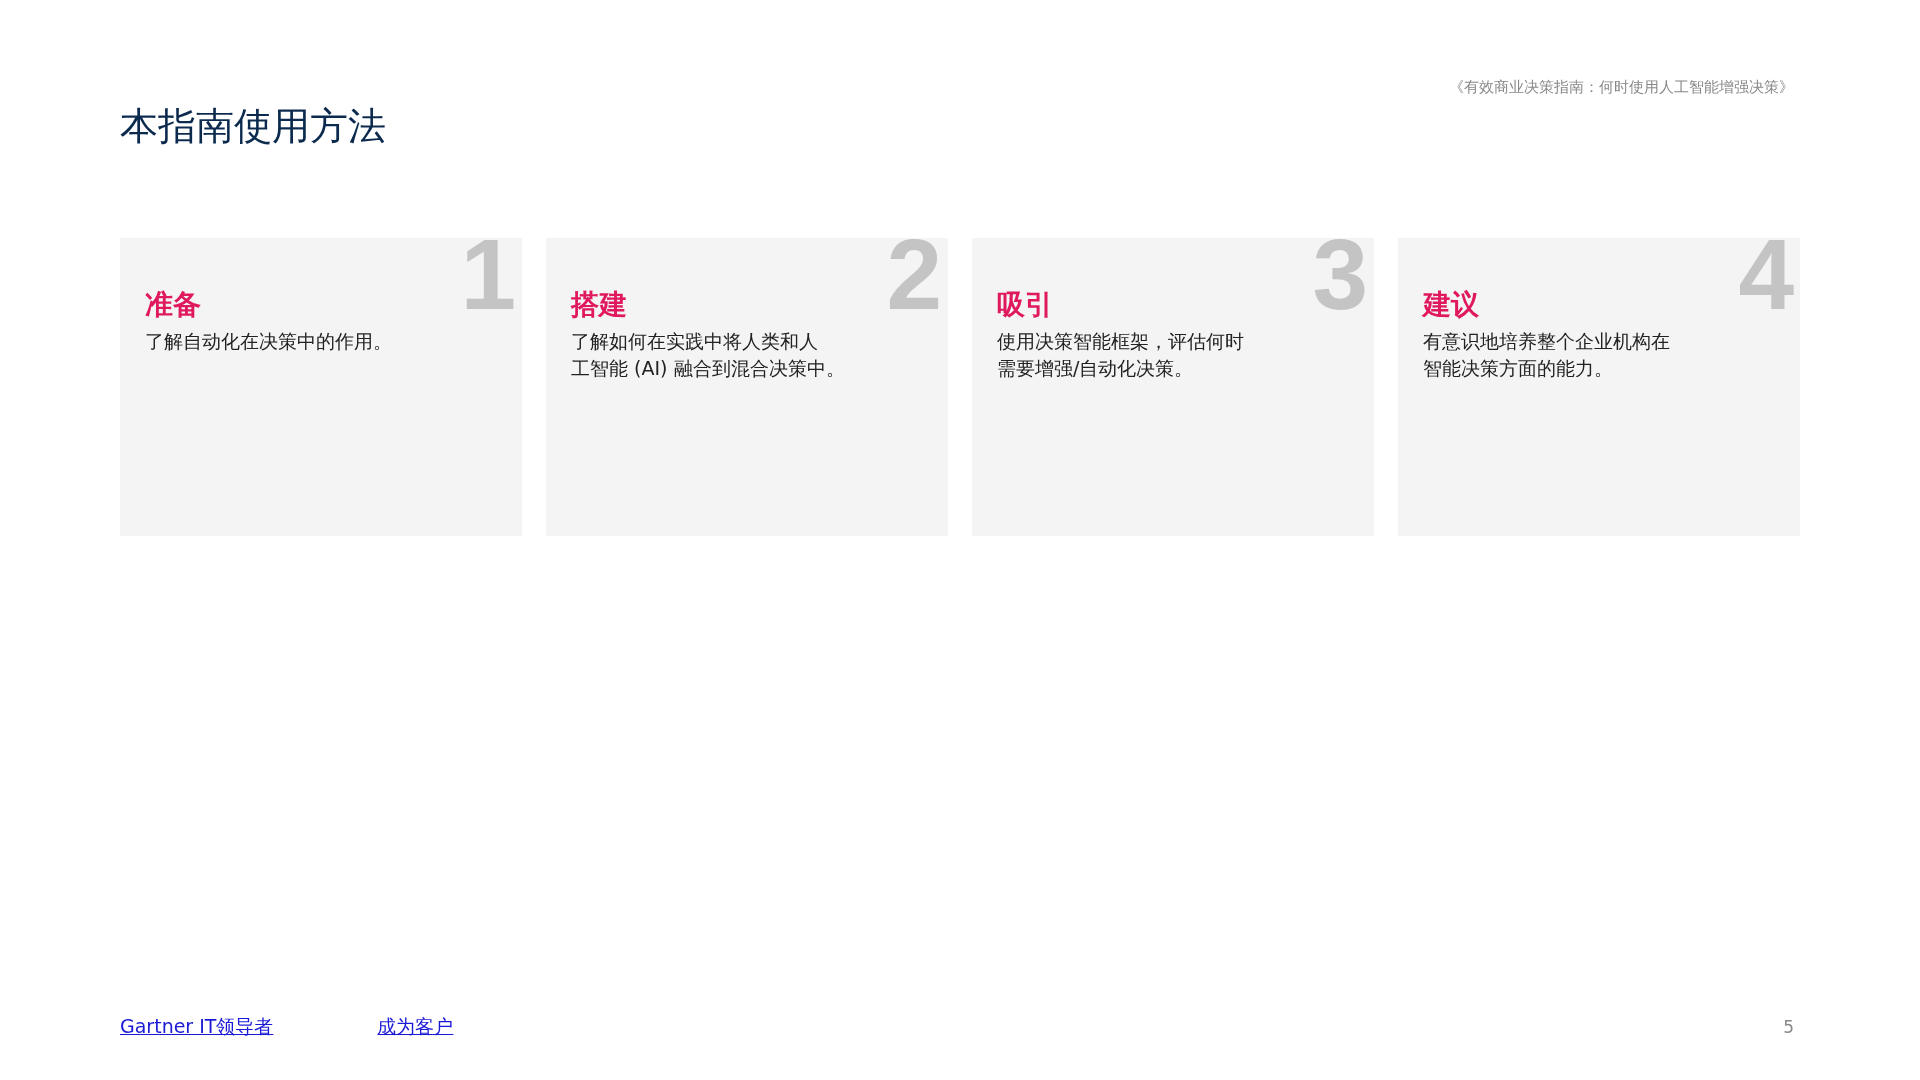 This screenshot has height=1080, width=1920. I want to click on card-text: 使用决策智能框架，评估何时, so click(1120, 341).